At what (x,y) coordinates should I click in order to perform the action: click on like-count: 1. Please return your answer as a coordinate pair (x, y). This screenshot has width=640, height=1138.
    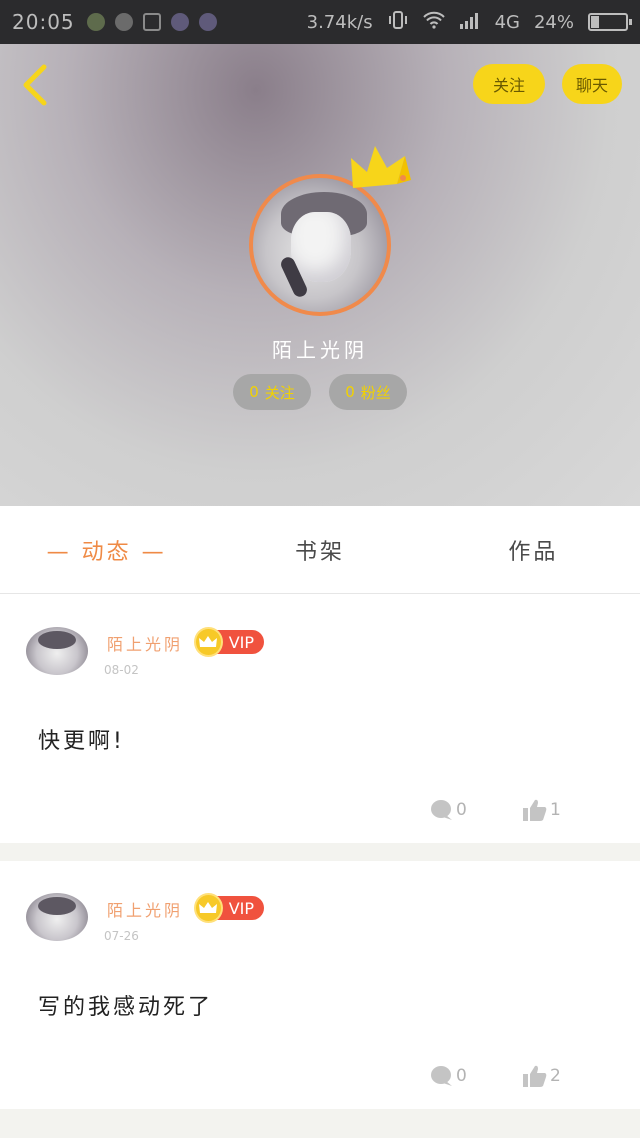
    Looking at the image, I should click on (555, 810).